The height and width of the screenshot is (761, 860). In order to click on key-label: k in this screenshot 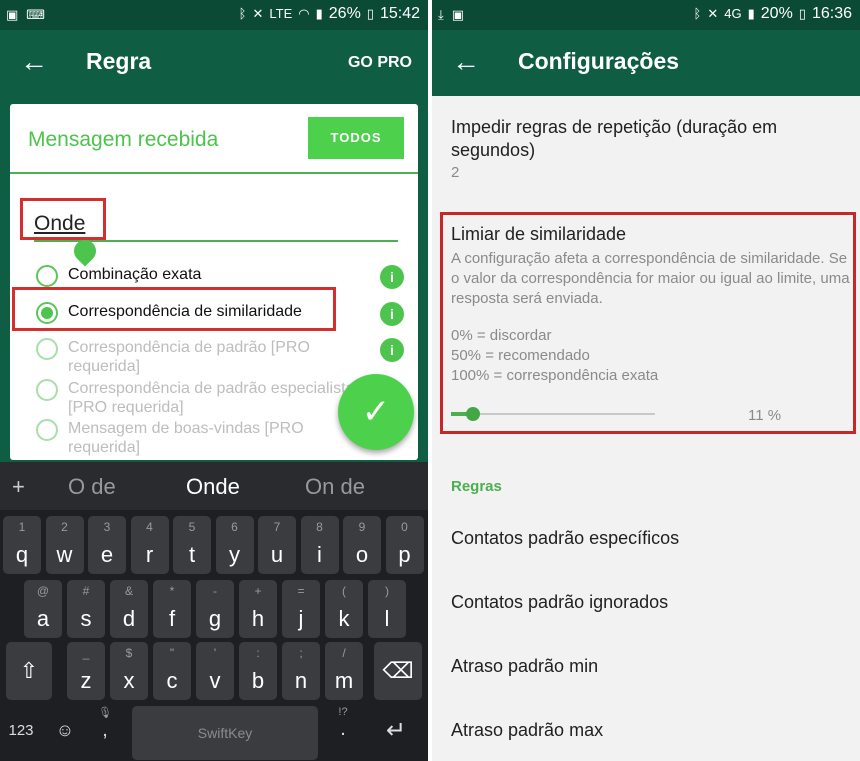, I will do `click(344, 618)`.